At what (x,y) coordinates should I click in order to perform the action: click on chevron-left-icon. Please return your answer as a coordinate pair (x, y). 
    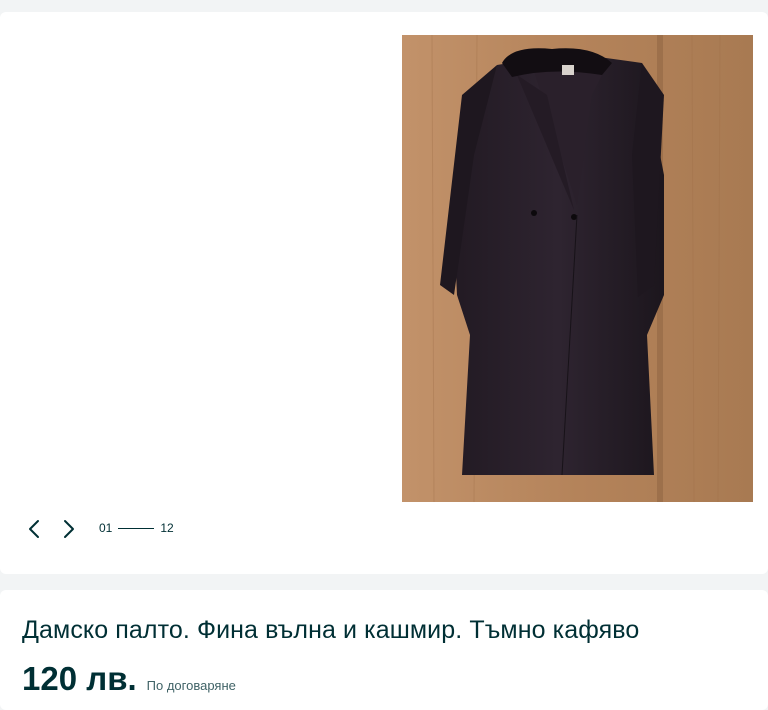
    Looking at the image, I should click on (34, 529).